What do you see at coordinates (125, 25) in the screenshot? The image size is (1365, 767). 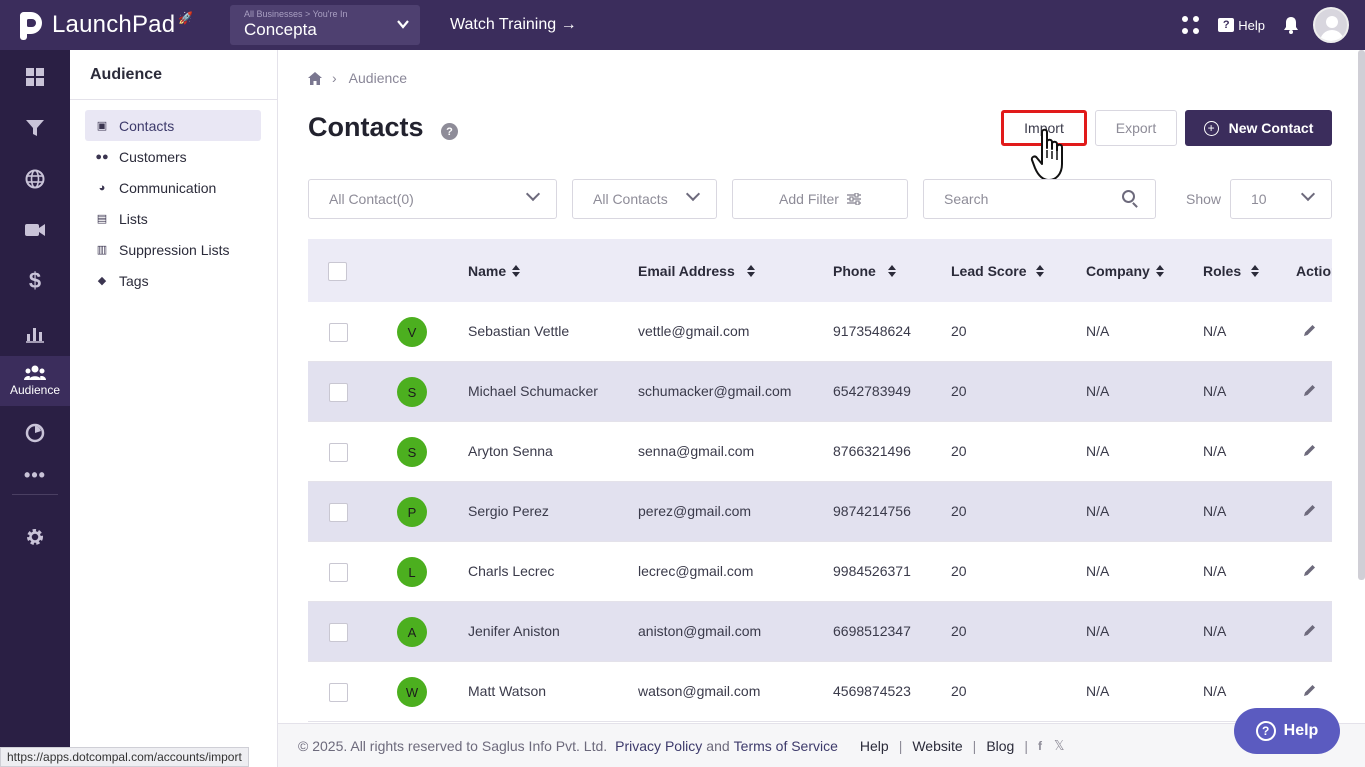 I see `app-logo: LaunchPad 🚀` at bounding box center [125, 25].